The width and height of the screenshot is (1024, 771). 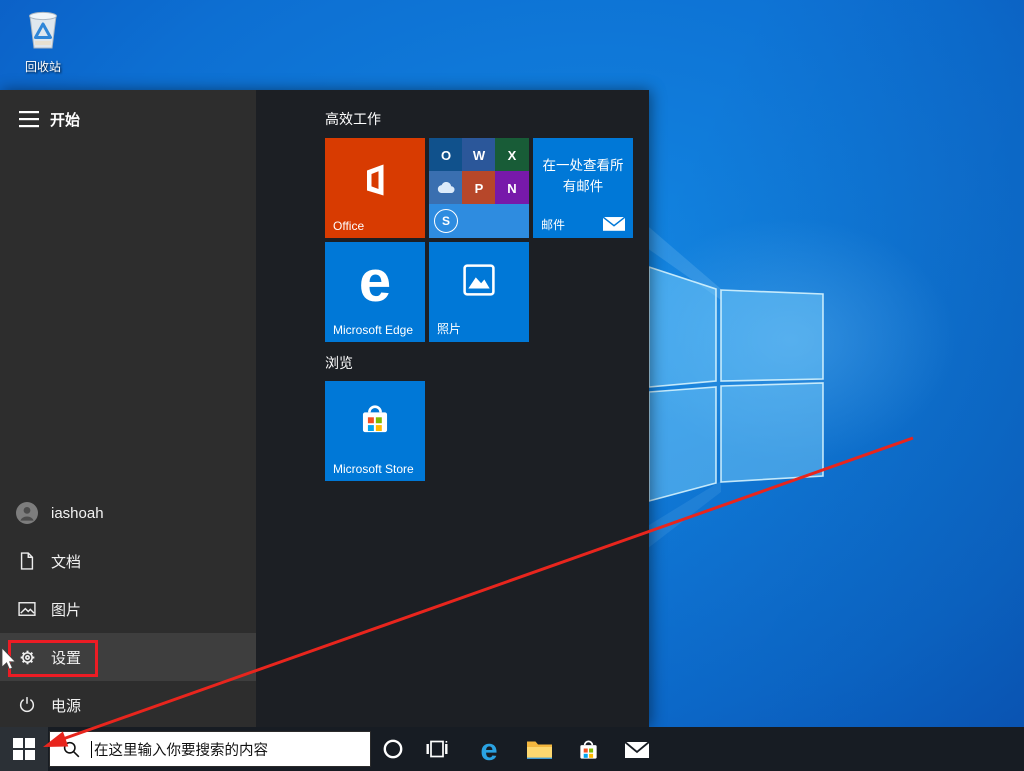 What do you see at coordinates (128, 513) in the screenshot?
I see `sidebar-item-user: iashoah` at bounding box center [128, 513].